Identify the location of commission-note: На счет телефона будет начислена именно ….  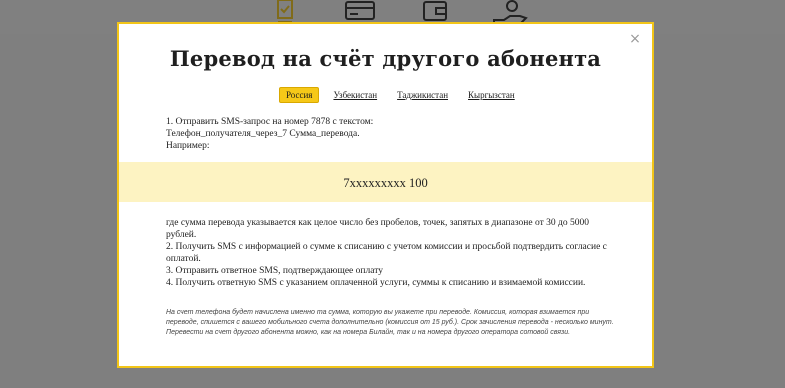
(390, 322).